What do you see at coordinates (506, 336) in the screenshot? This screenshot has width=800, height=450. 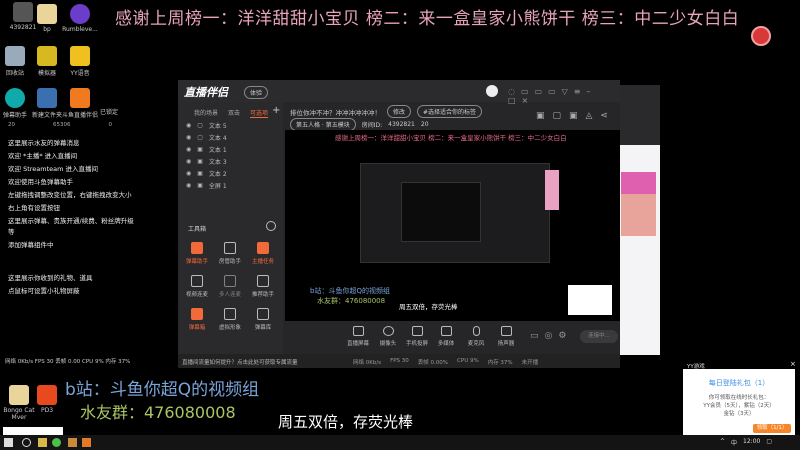 I see `speaker-button: 扬声器` at bounding box center [506, 336].